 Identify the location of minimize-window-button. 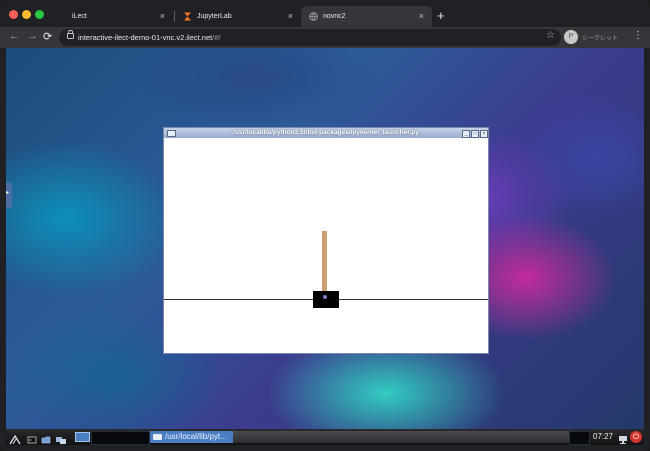
(26, 14).